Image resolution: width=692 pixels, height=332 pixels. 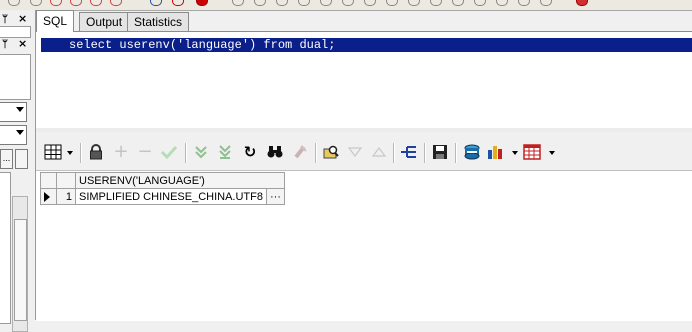 I want to click on clear-record-icon, so click(x=300, y=152).